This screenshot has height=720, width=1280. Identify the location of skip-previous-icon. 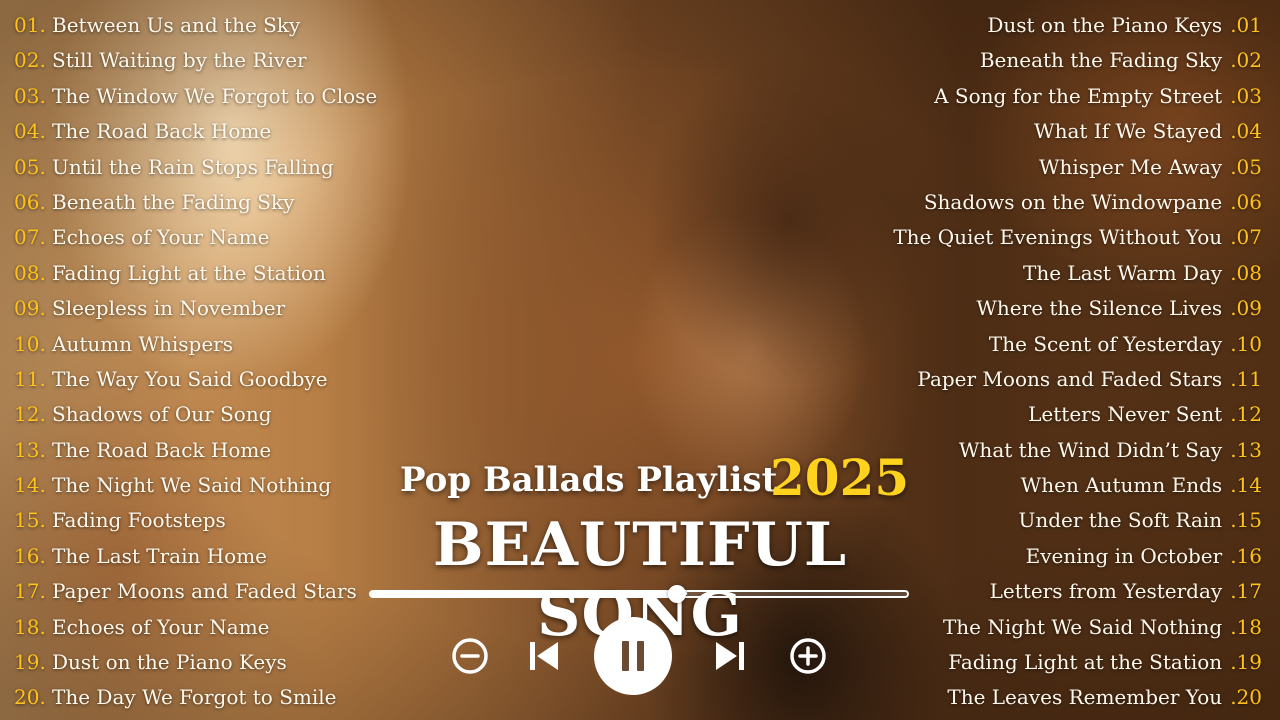
(544, 656).